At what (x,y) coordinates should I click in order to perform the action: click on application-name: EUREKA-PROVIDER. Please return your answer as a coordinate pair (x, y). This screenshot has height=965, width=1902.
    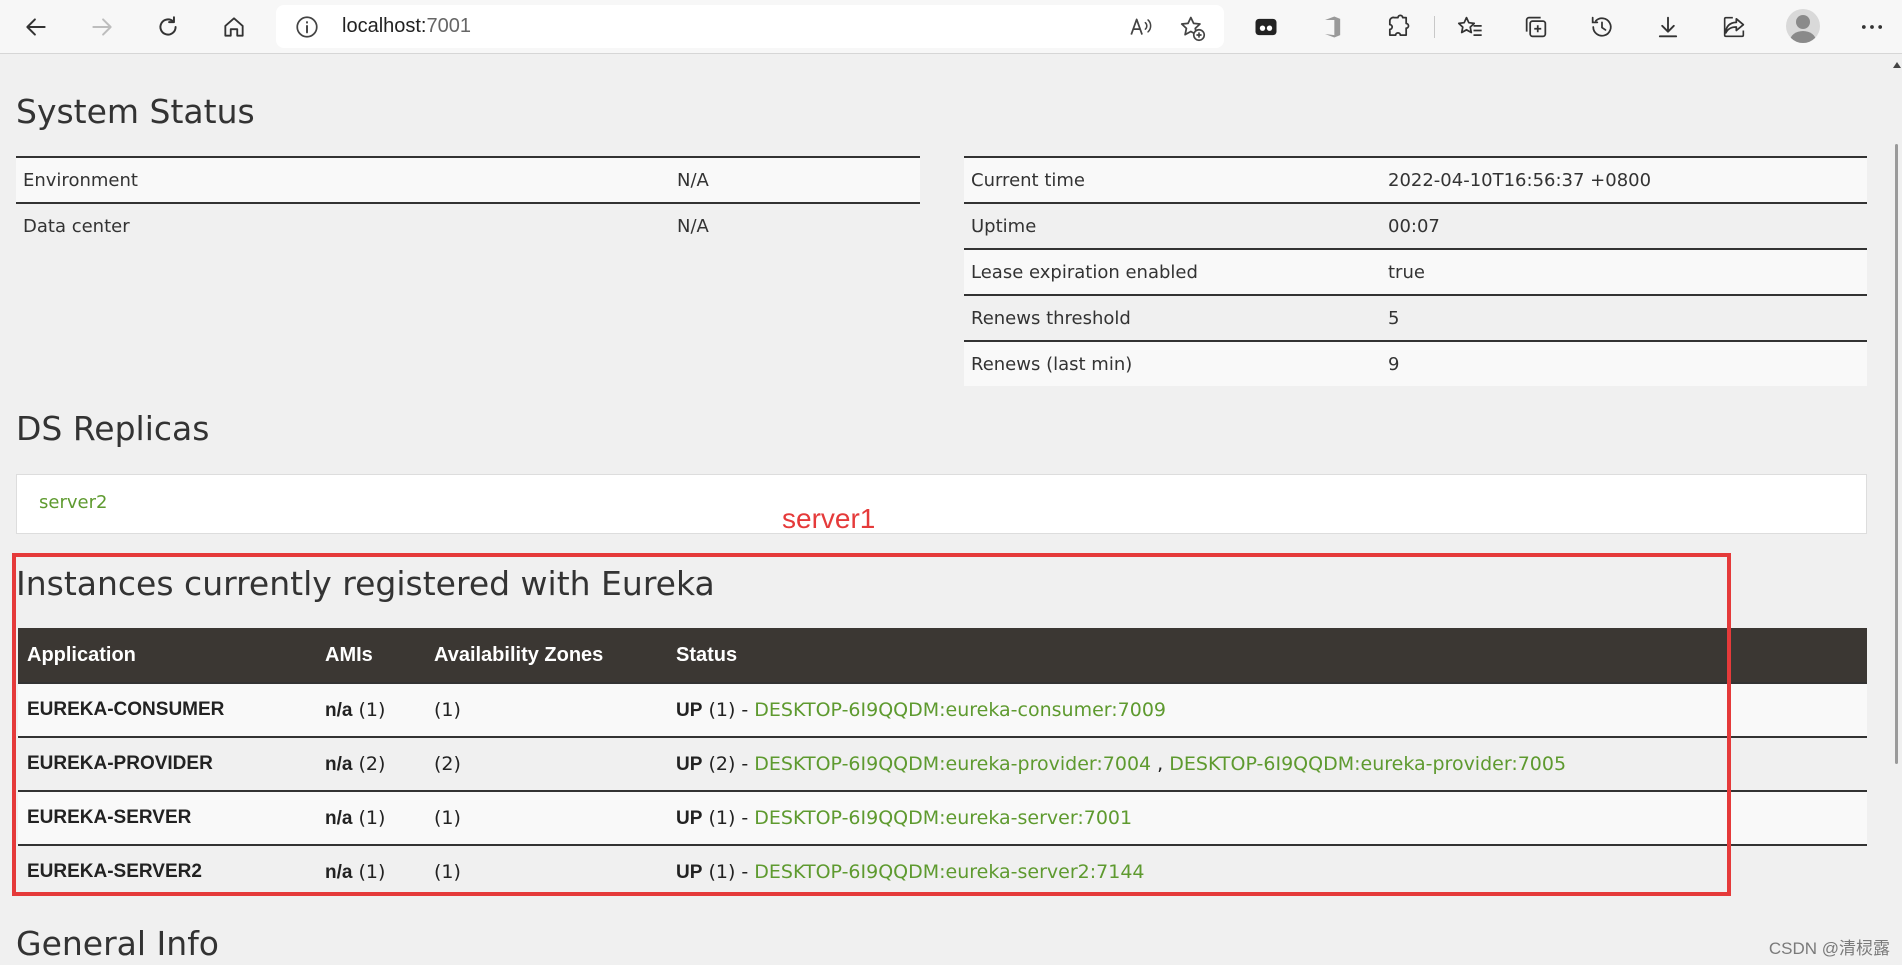
    Looking at the image, I should click on (167, 763).